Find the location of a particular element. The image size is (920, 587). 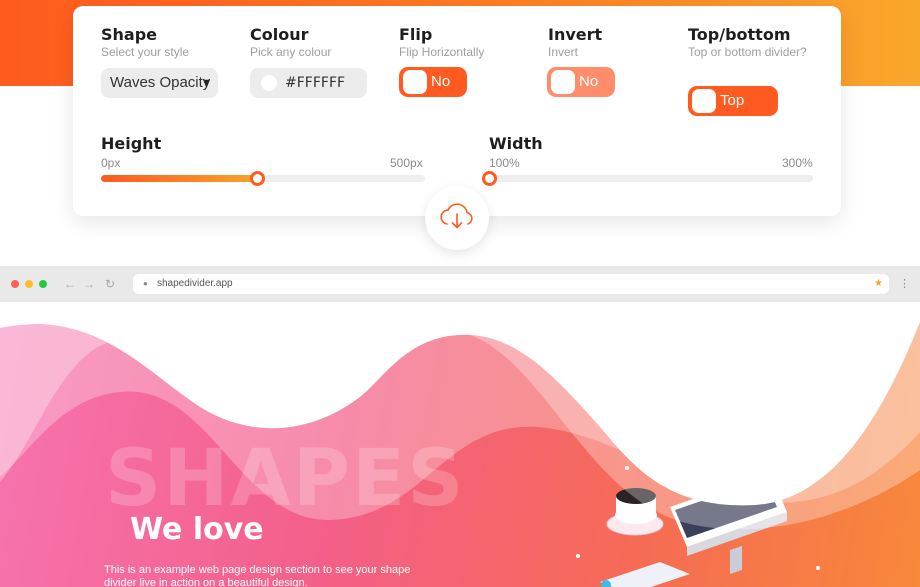

download-button is located at coordinates (457, 218).